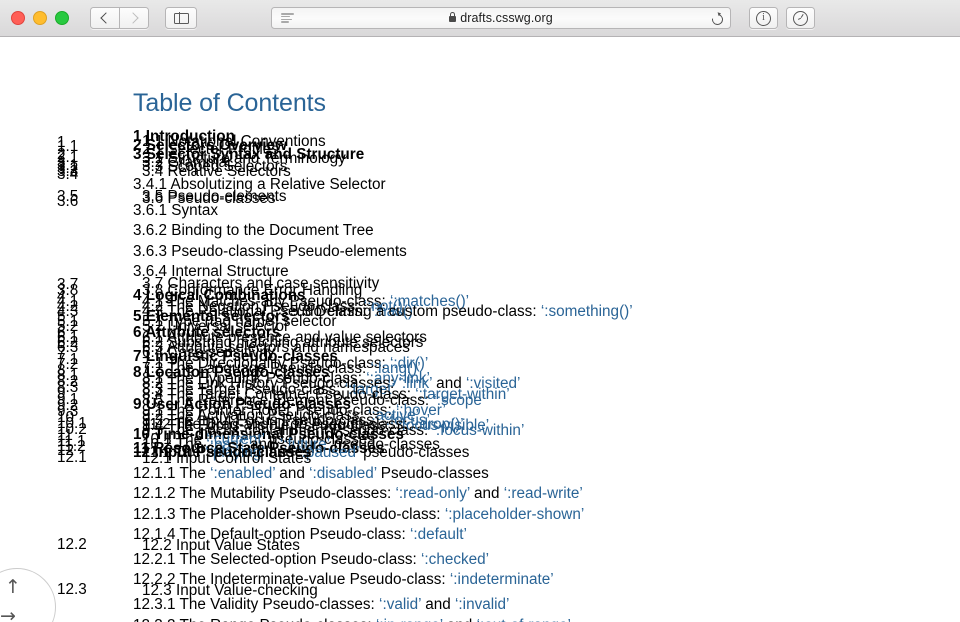 This screenshot has height=622, width=960. What do you see at coordinates (72, 544) in the screenshot?
I see `toc-section-number: 12.2` at bounding box center [72, 544].